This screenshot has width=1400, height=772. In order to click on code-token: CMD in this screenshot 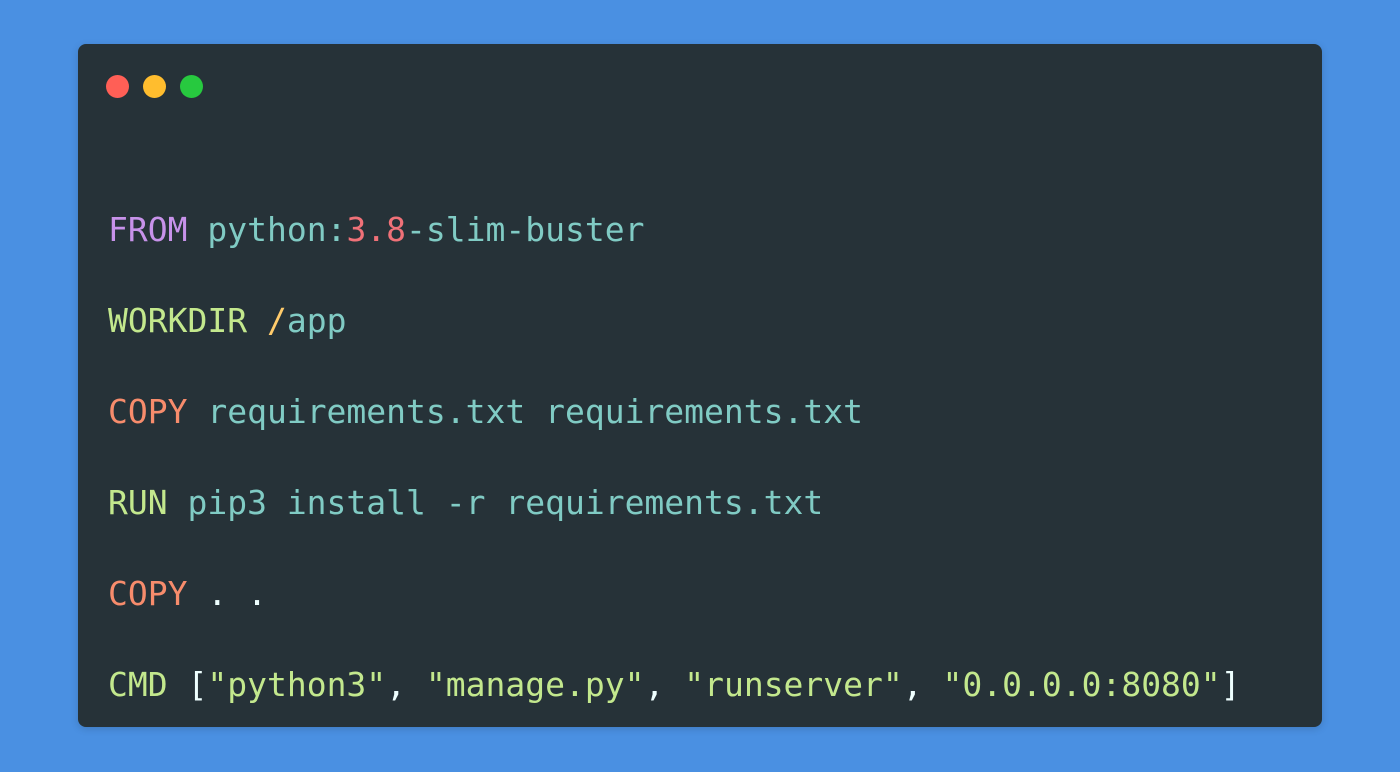, I will do `click(138, 684)`.